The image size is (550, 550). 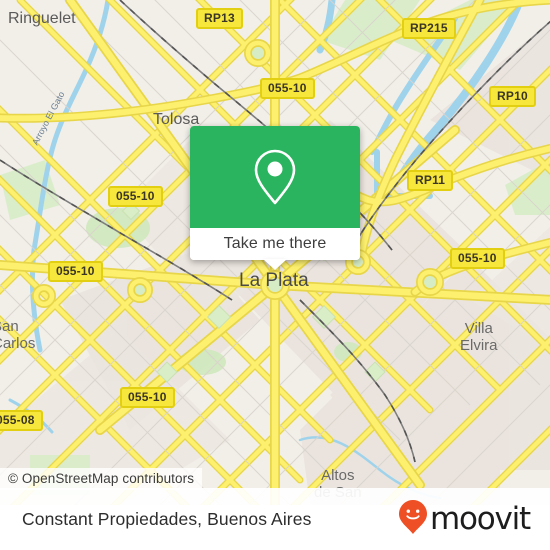 What do you see at coordinates (429, 28) in the screenshot?
I see `road-shield-rp215: RP215` at bounding box center [429, 28].